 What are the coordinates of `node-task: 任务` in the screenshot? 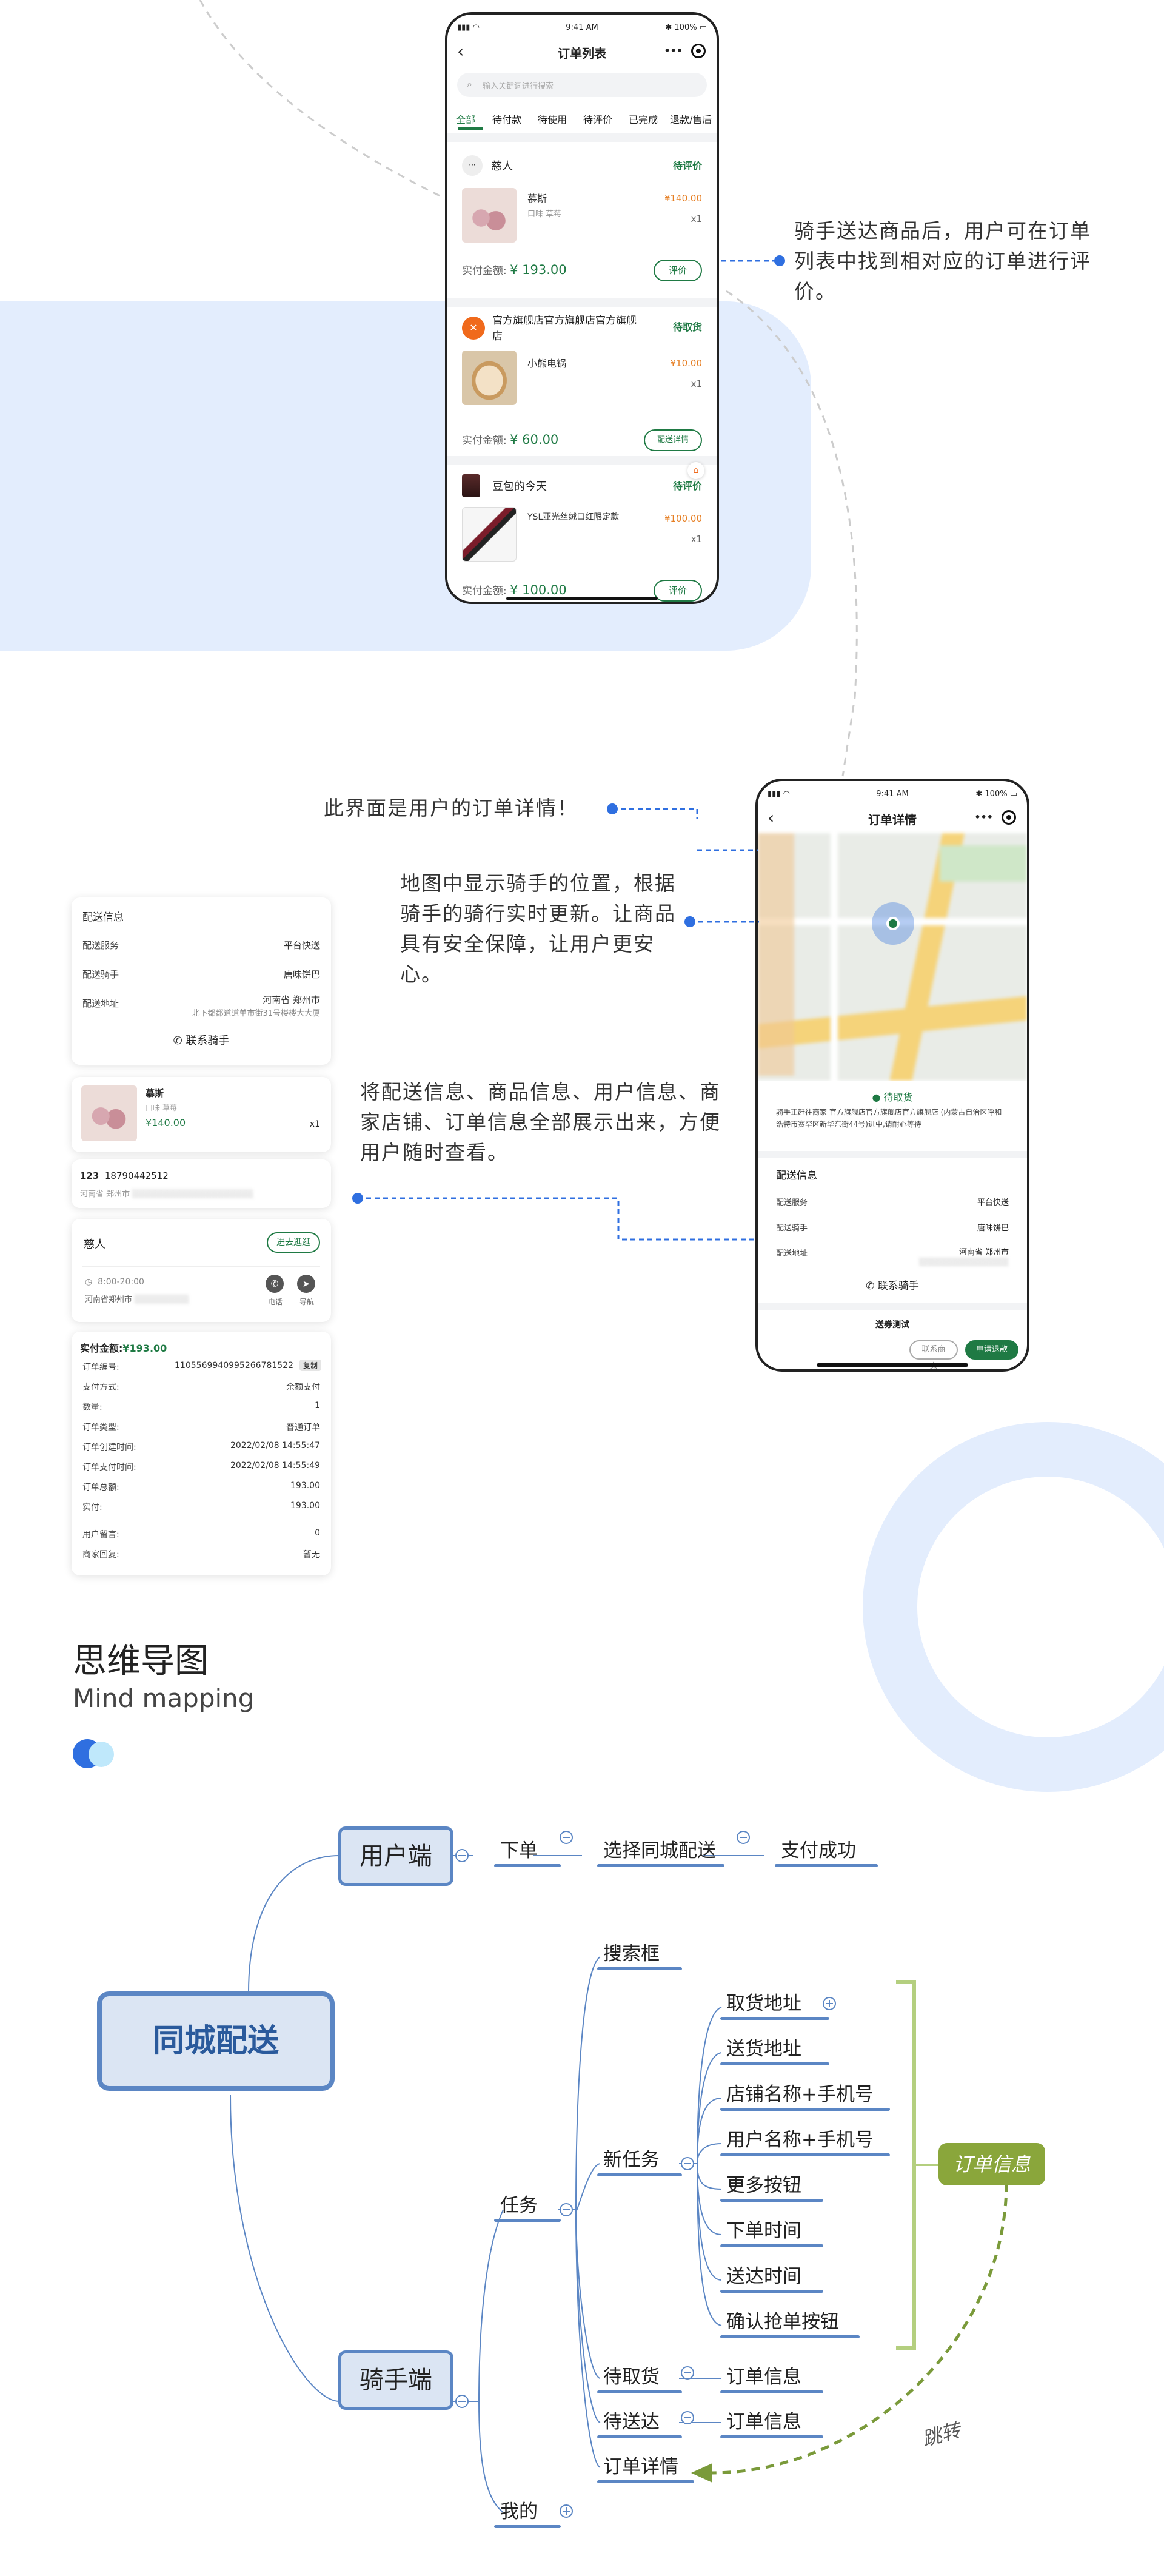 It's located at (519, 2205).